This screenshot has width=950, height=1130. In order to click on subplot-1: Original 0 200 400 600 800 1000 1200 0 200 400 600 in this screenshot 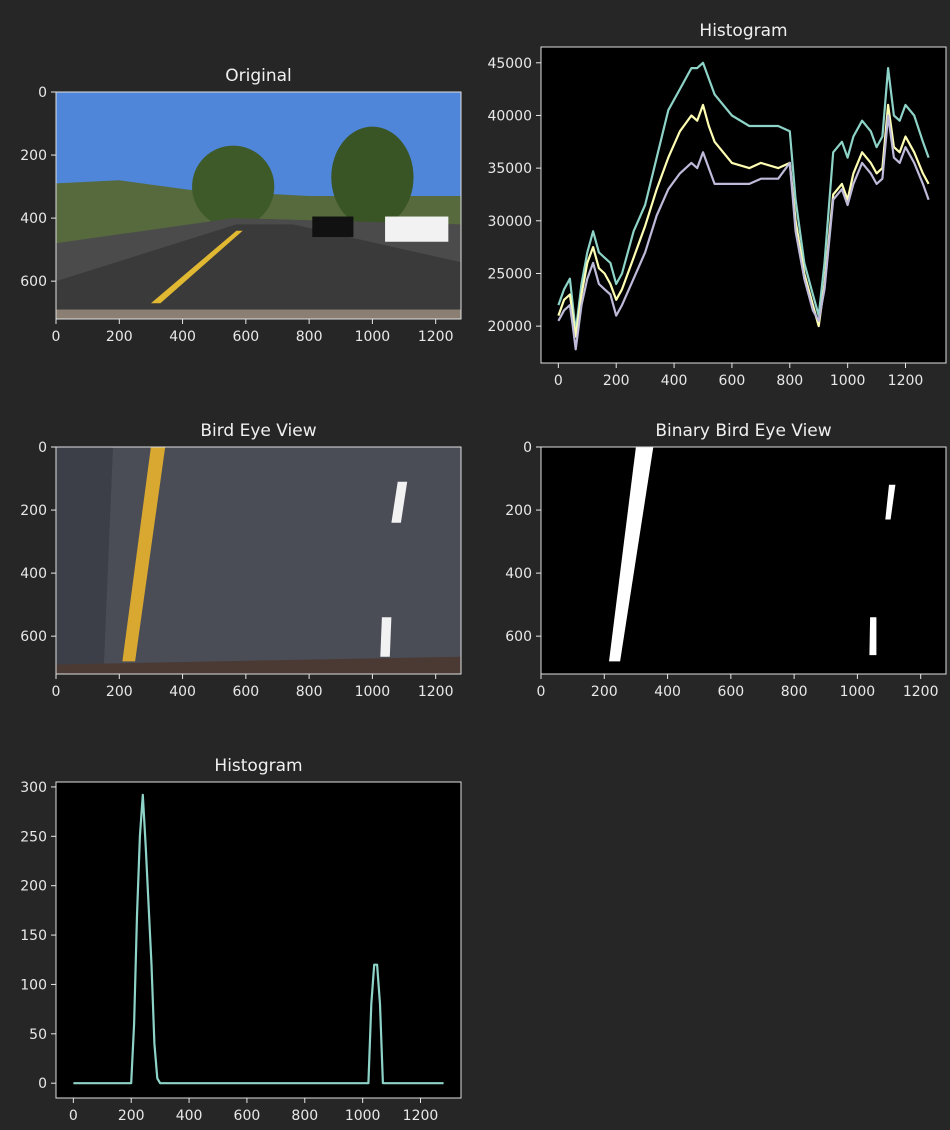, I will do `click(241, 205)`.